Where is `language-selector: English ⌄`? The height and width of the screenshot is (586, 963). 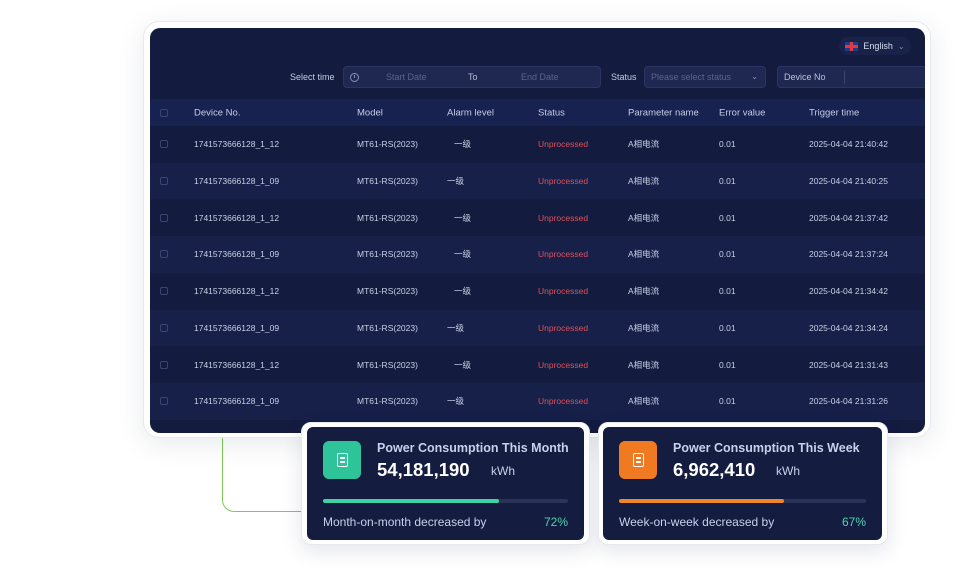
language-selector: English ⌄ is located at coordinates (875, 46).